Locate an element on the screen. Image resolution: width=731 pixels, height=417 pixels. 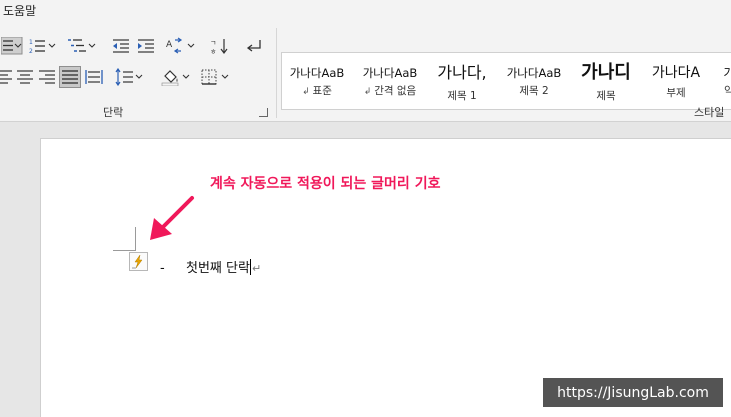
justify-button is located at coordinates (70, 77).